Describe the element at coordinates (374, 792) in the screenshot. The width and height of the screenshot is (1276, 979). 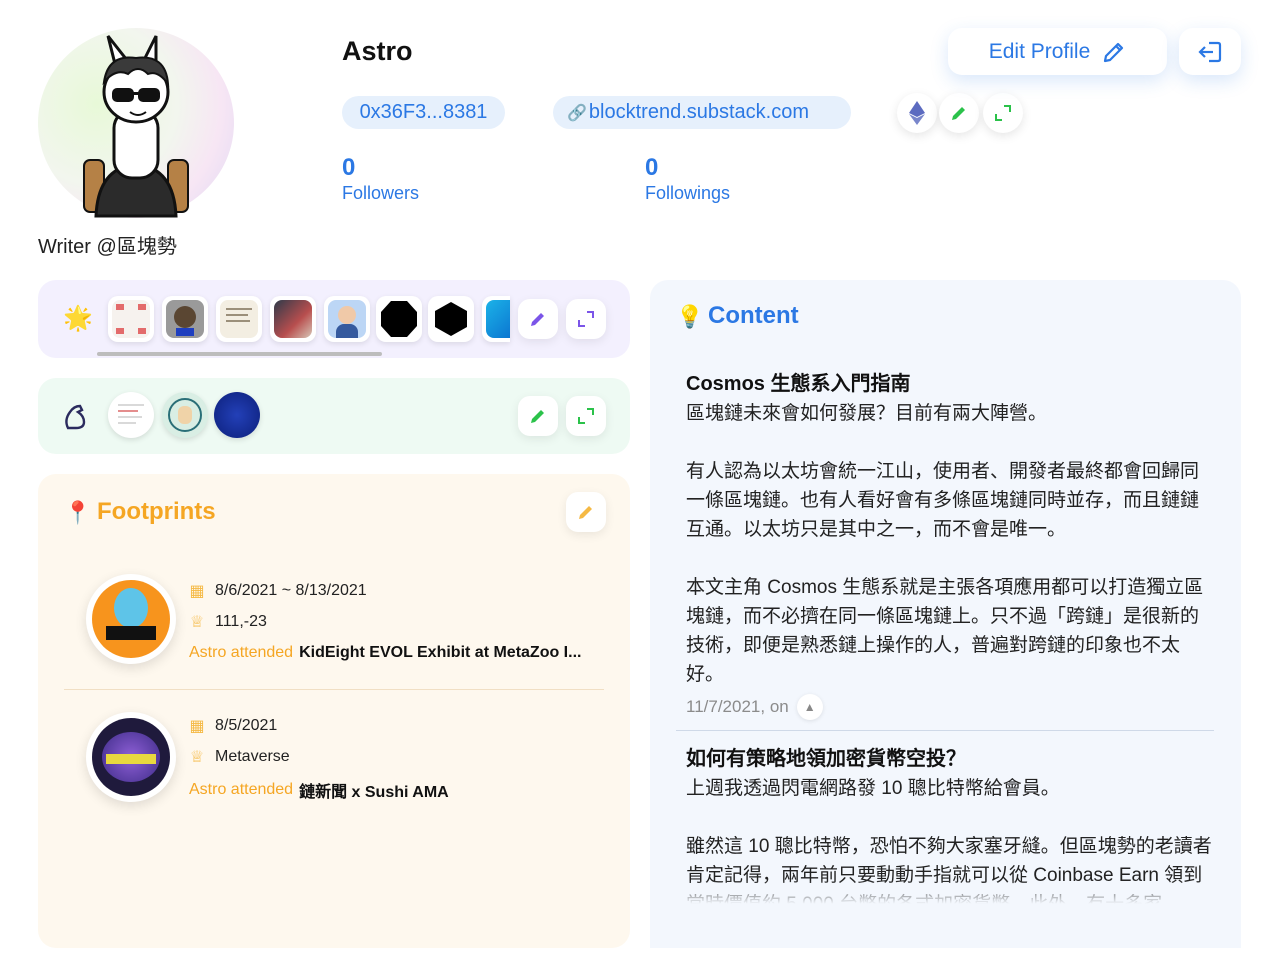
I see `footprint-event-name: 鏈新聞 x Sushi AMA` at that location.